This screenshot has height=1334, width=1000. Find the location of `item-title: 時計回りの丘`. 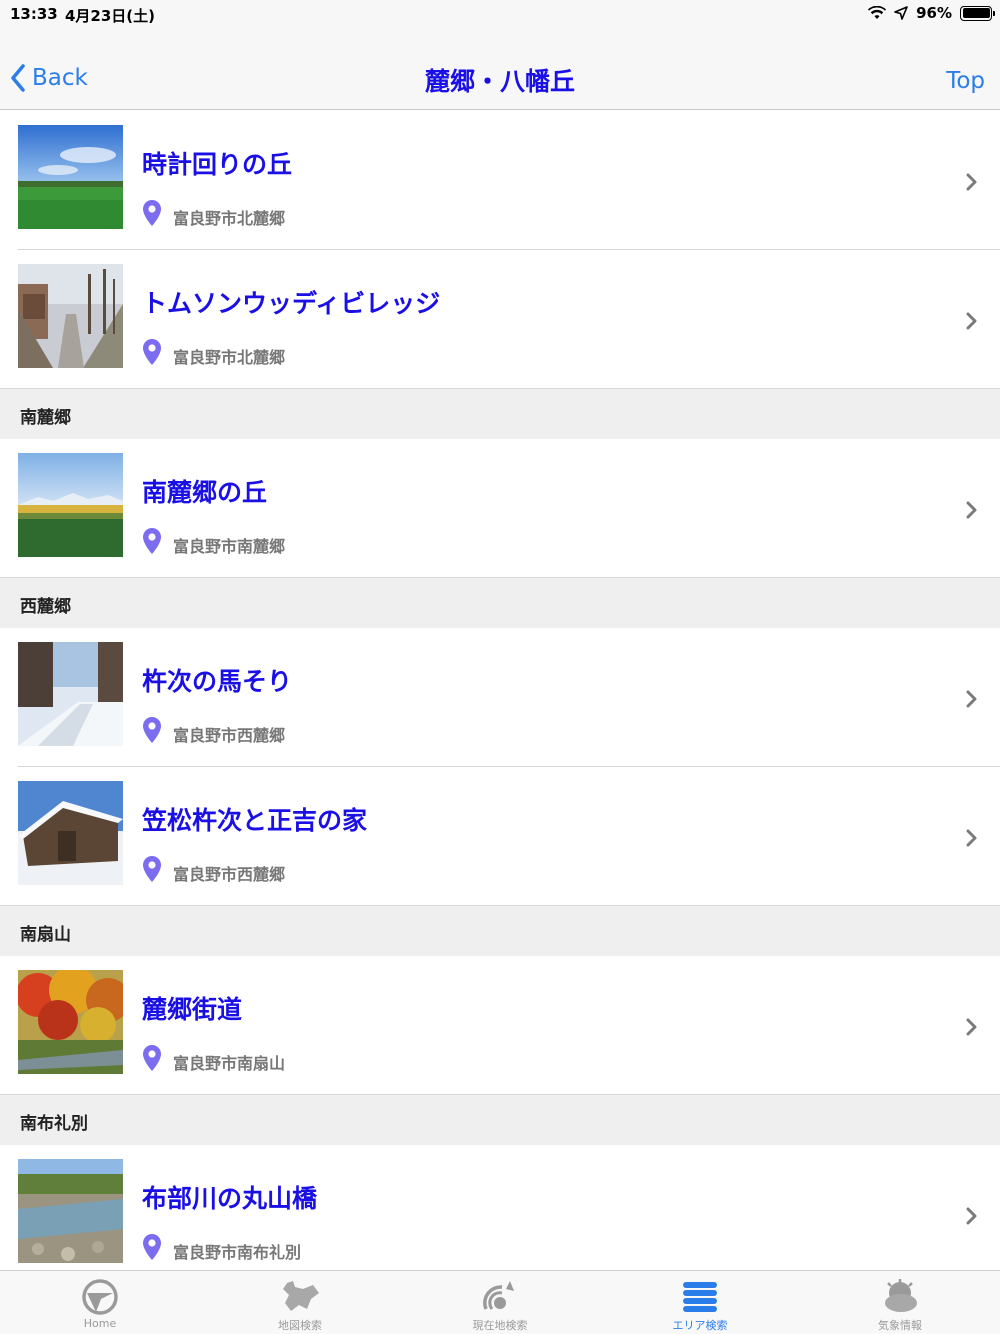

item-title: 時計回りの丘 is located at coordinates (217, 164).